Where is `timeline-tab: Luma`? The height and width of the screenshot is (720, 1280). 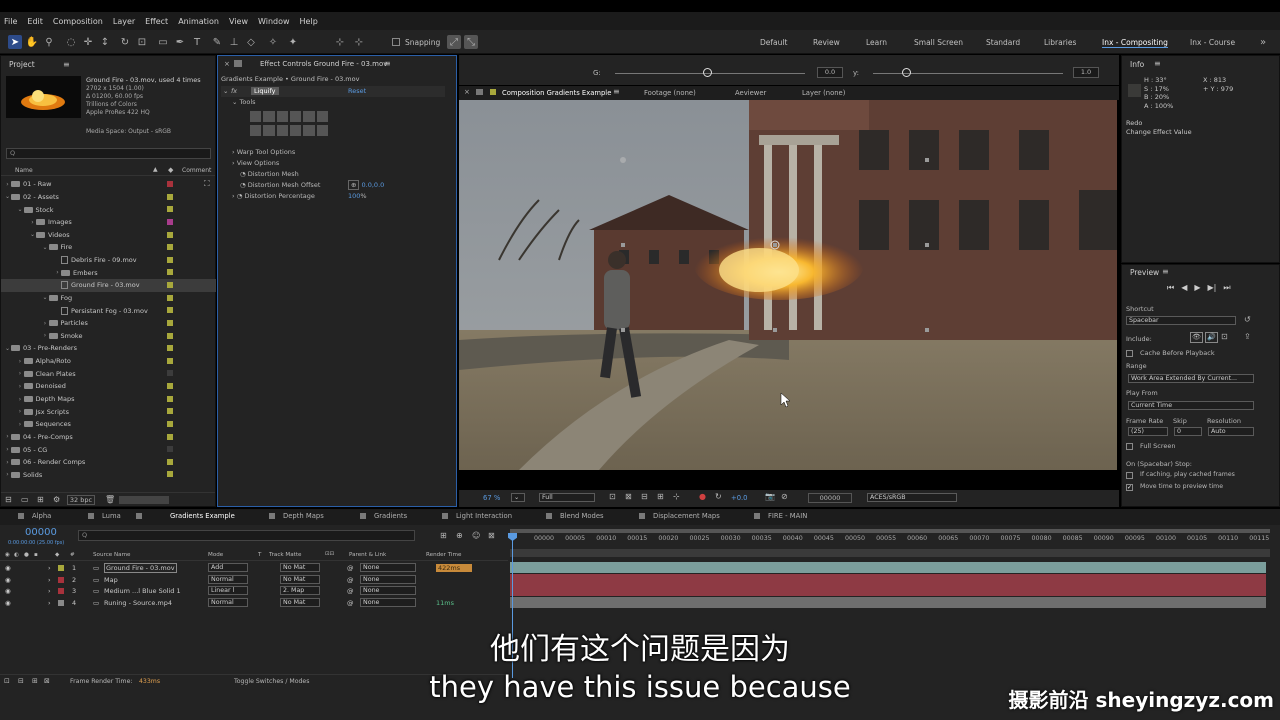 timeline-tab: Luma is located at coordinates (111, 516).